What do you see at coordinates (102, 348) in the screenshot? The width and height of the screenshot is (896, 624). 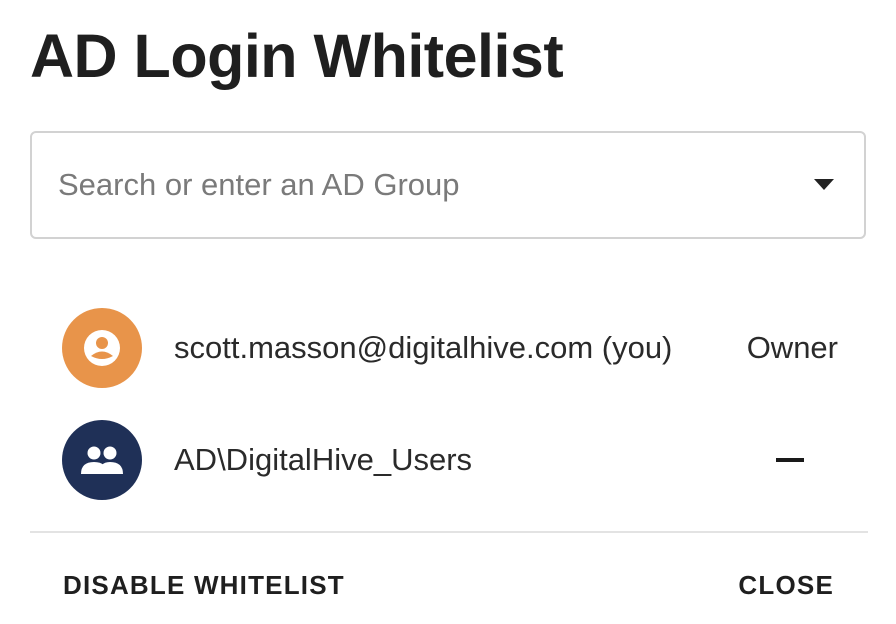 I see `user-circle-icon` at bounding box center [102, 348].